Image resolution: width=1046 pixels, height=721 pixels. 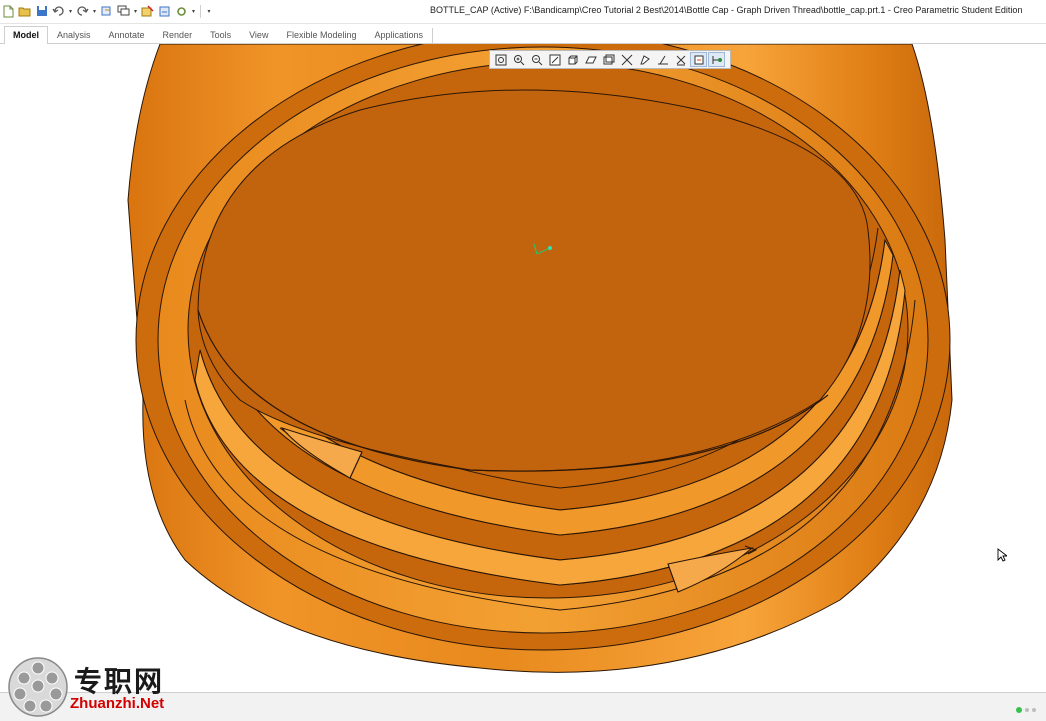 What do you see at coordinates (1003, 557) in the screenshot?
I see `mouse-cursor` at bounding box center [1003, 557].